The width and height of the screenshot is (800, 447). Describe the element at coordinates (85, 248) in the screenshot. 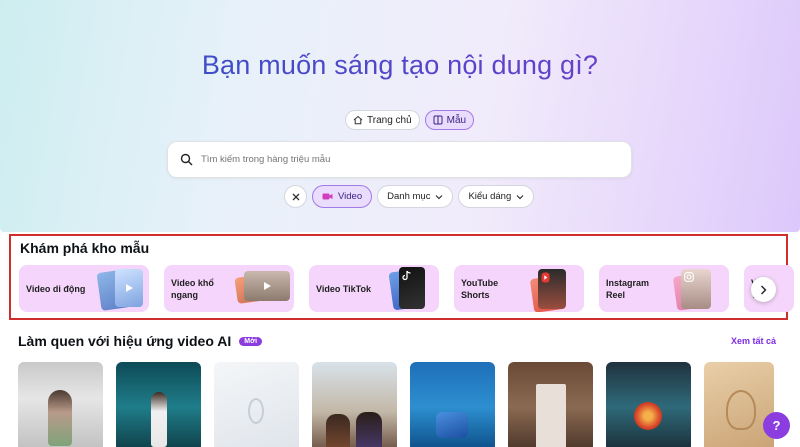

I see `explore-section-title: Khám phá kho mẫu` at that location.